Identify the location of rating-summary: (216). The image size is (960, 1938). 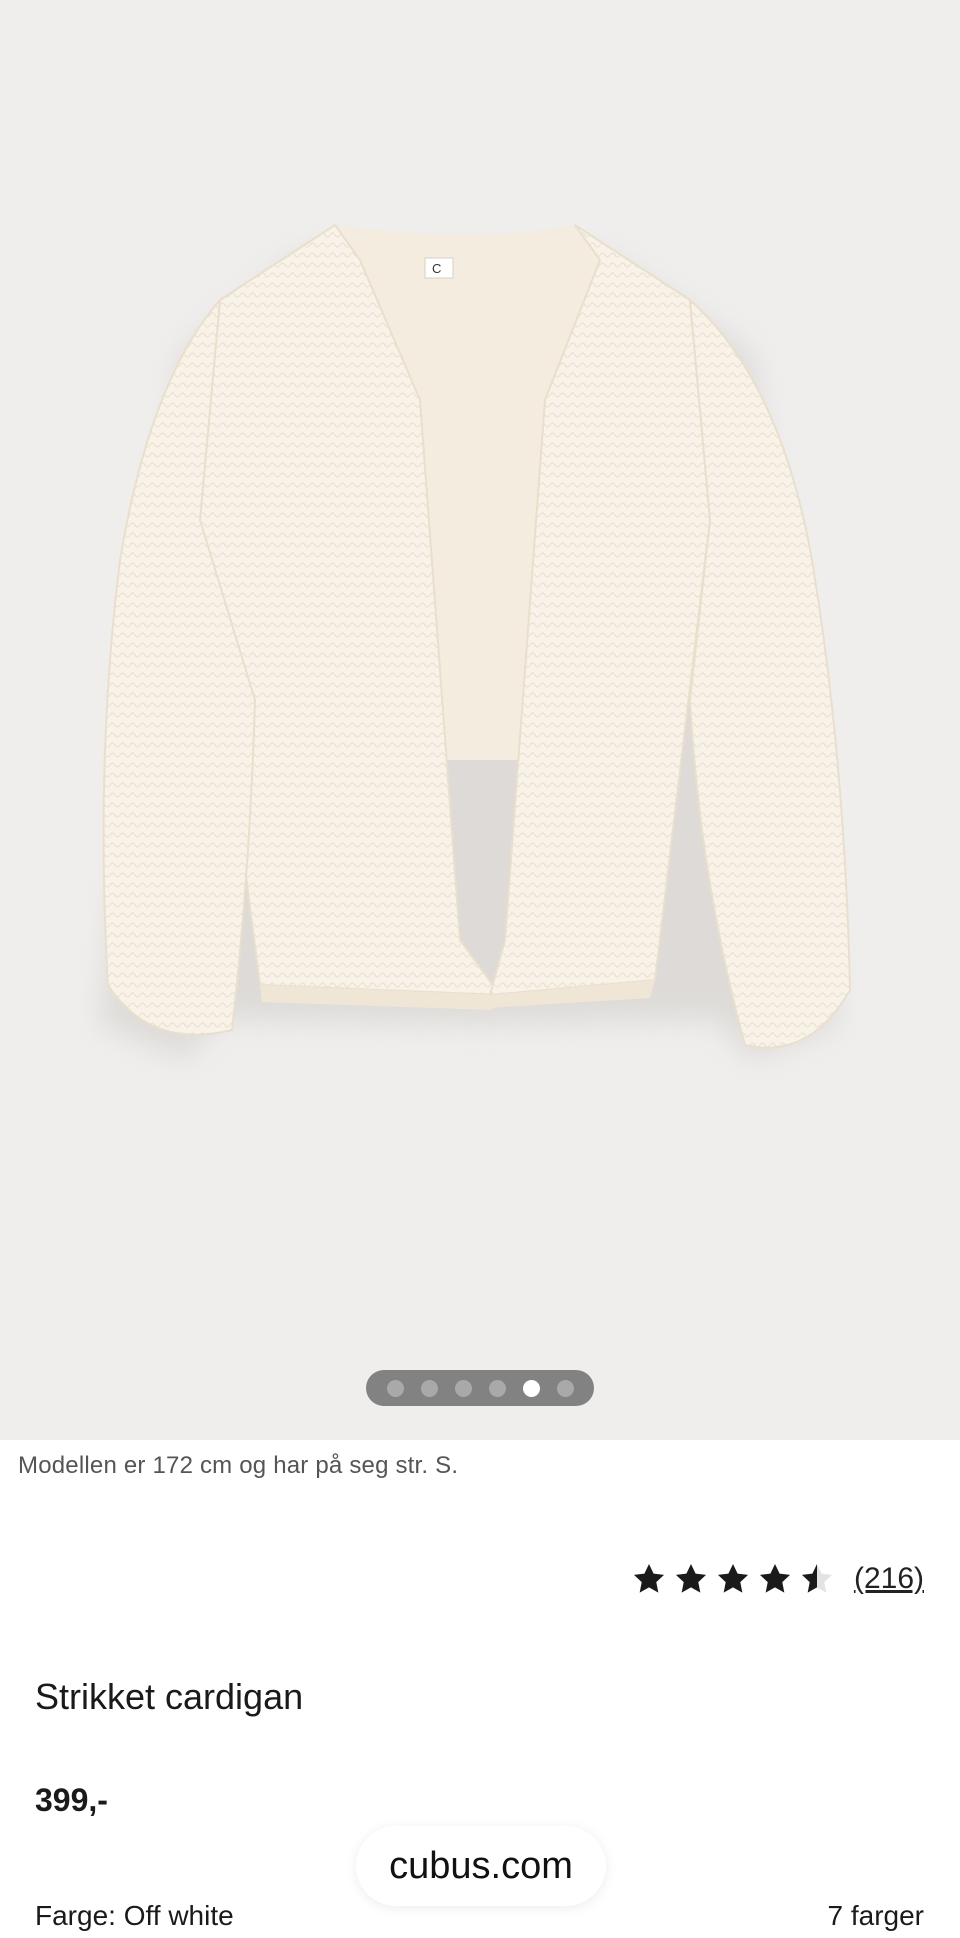
(777, 1579).